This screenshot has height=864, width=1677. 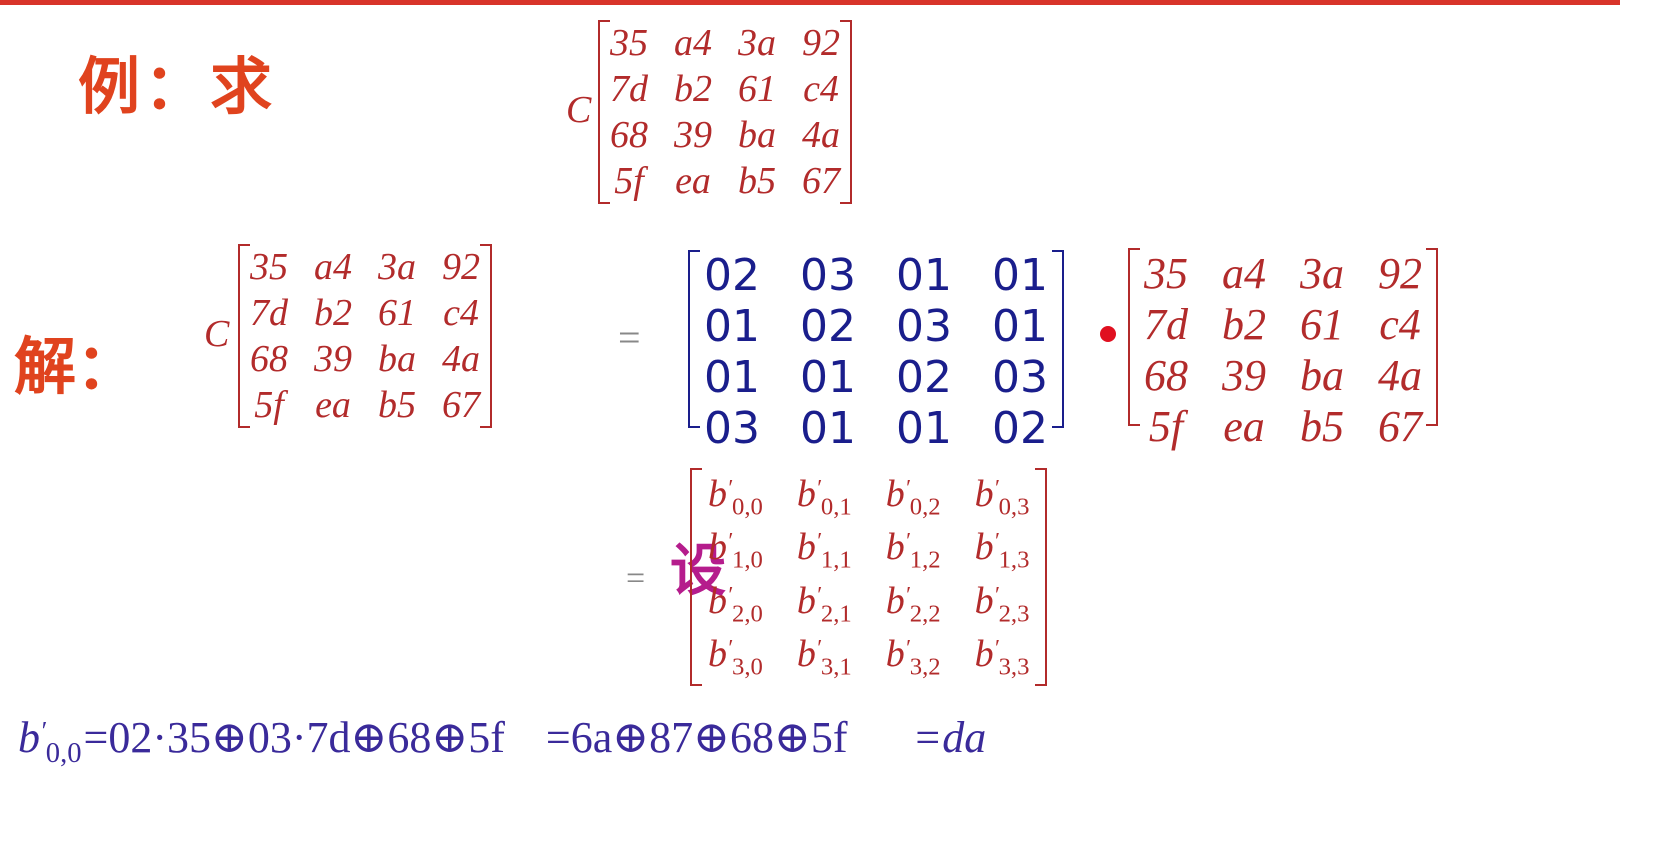 What do you see at coordinates (824, 496) in the screenshot?
I see `matrix-cell: b′0,1` at bounding box center [824, 496].